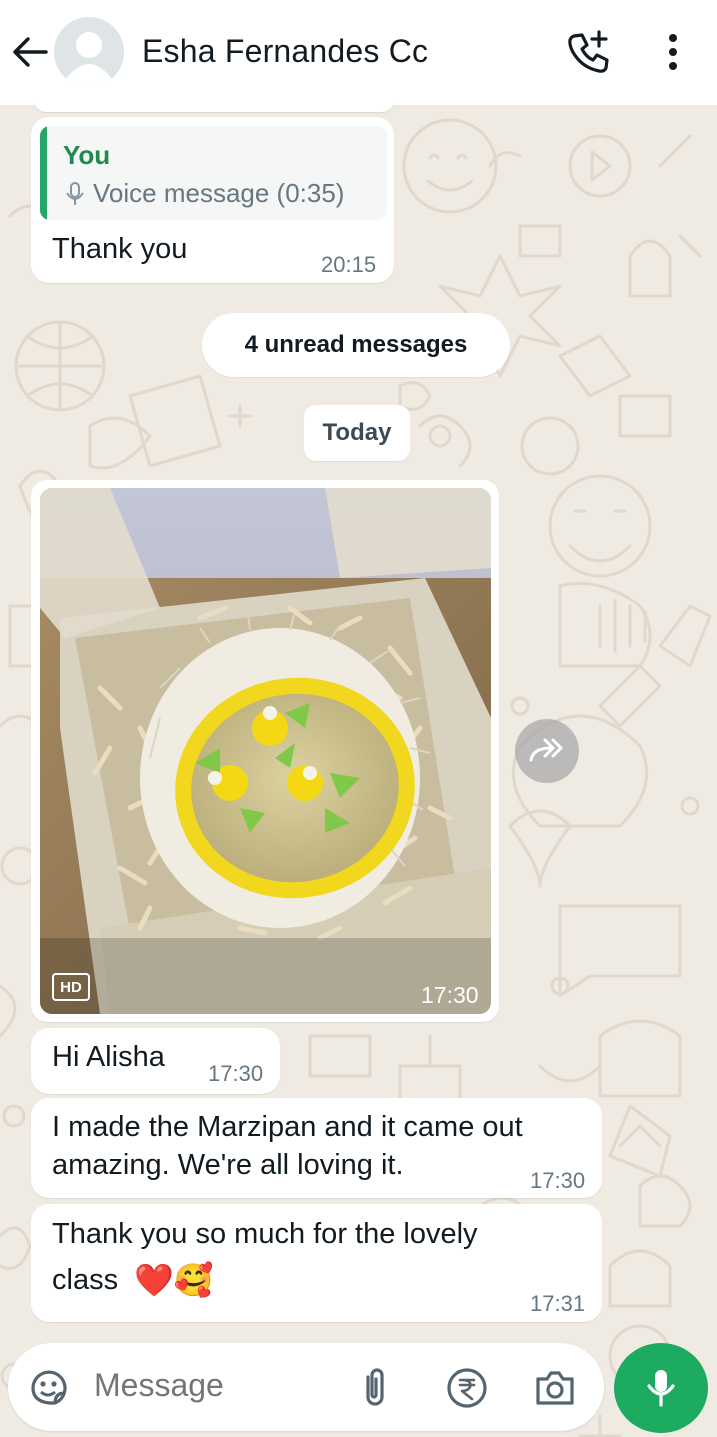 The width and height of the screenshot is (717, 1437). I want to click on sticker-icon, so click(49, 1390).